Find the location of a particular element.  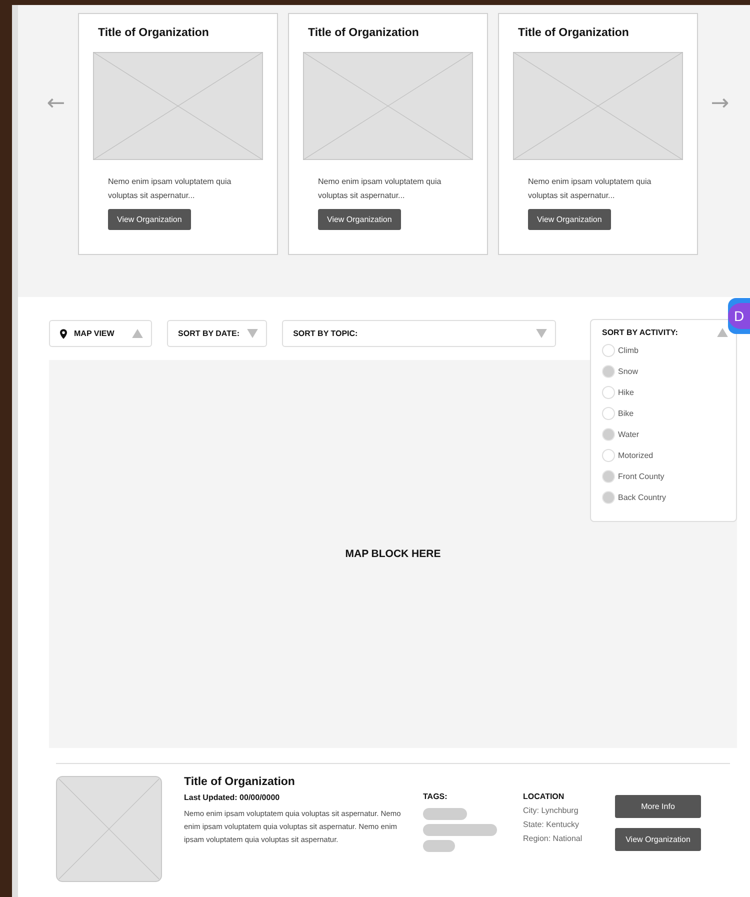

filter-label: MAP VIEW is located at coordinates (95, 333).